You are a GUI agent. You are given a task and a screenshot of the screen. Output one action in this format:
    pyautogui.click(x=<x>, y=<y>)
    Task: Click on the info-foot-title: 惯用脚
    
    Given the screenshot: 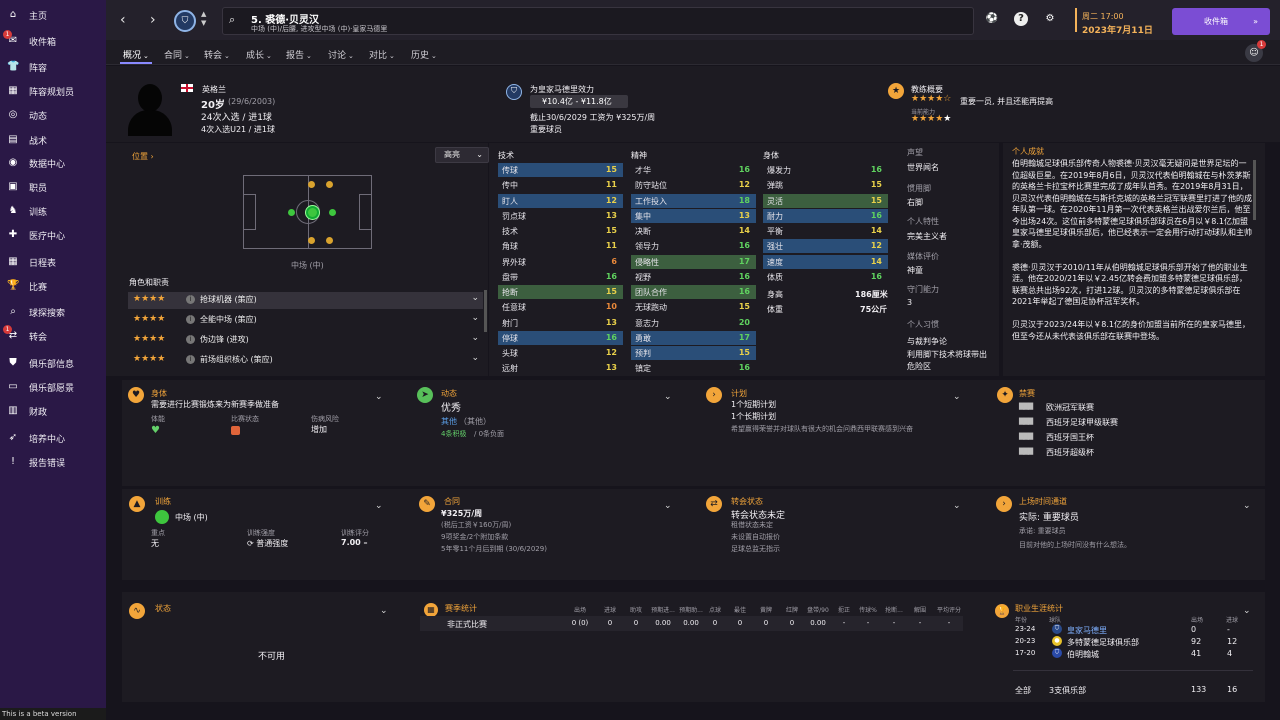 What is the action you would take?
    pyautogui.click(x=919, y=188)
    